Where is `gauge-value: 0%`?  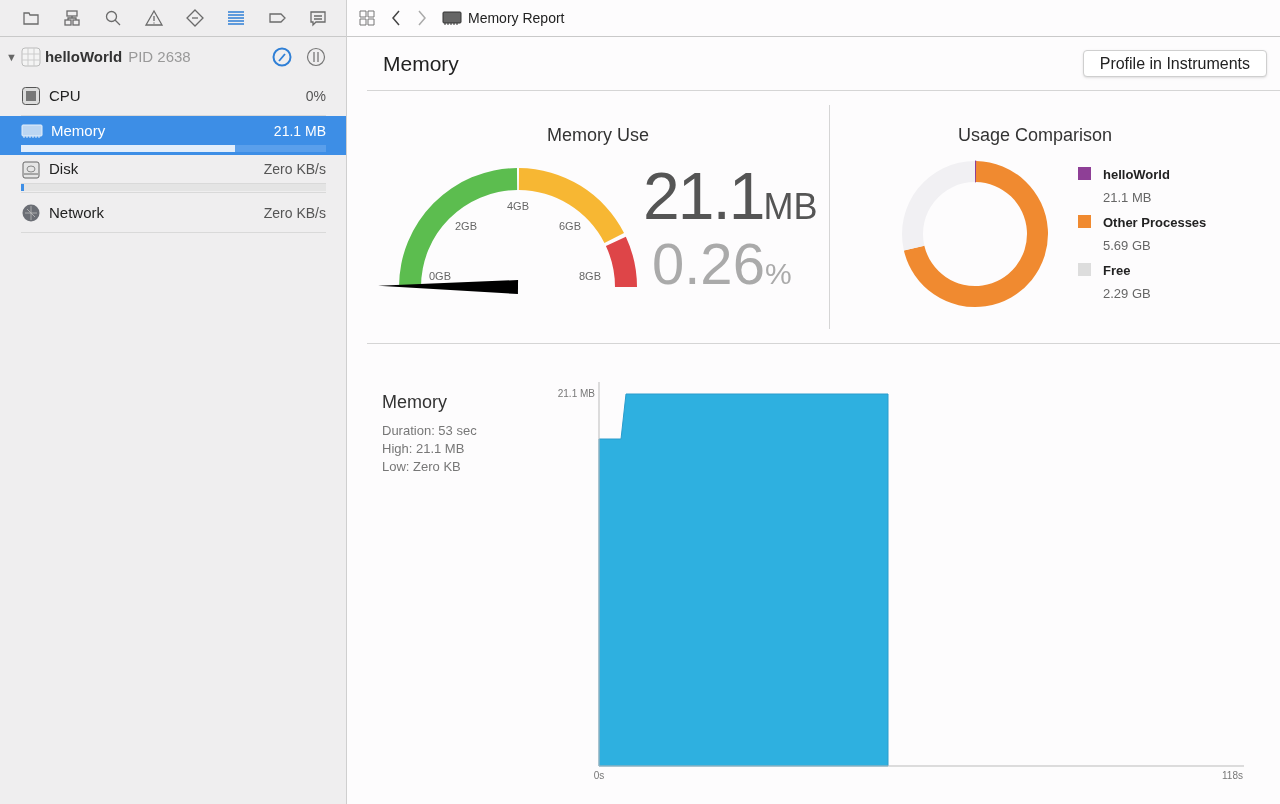 gauge-value: 0% is located at coordinates (315, 96).